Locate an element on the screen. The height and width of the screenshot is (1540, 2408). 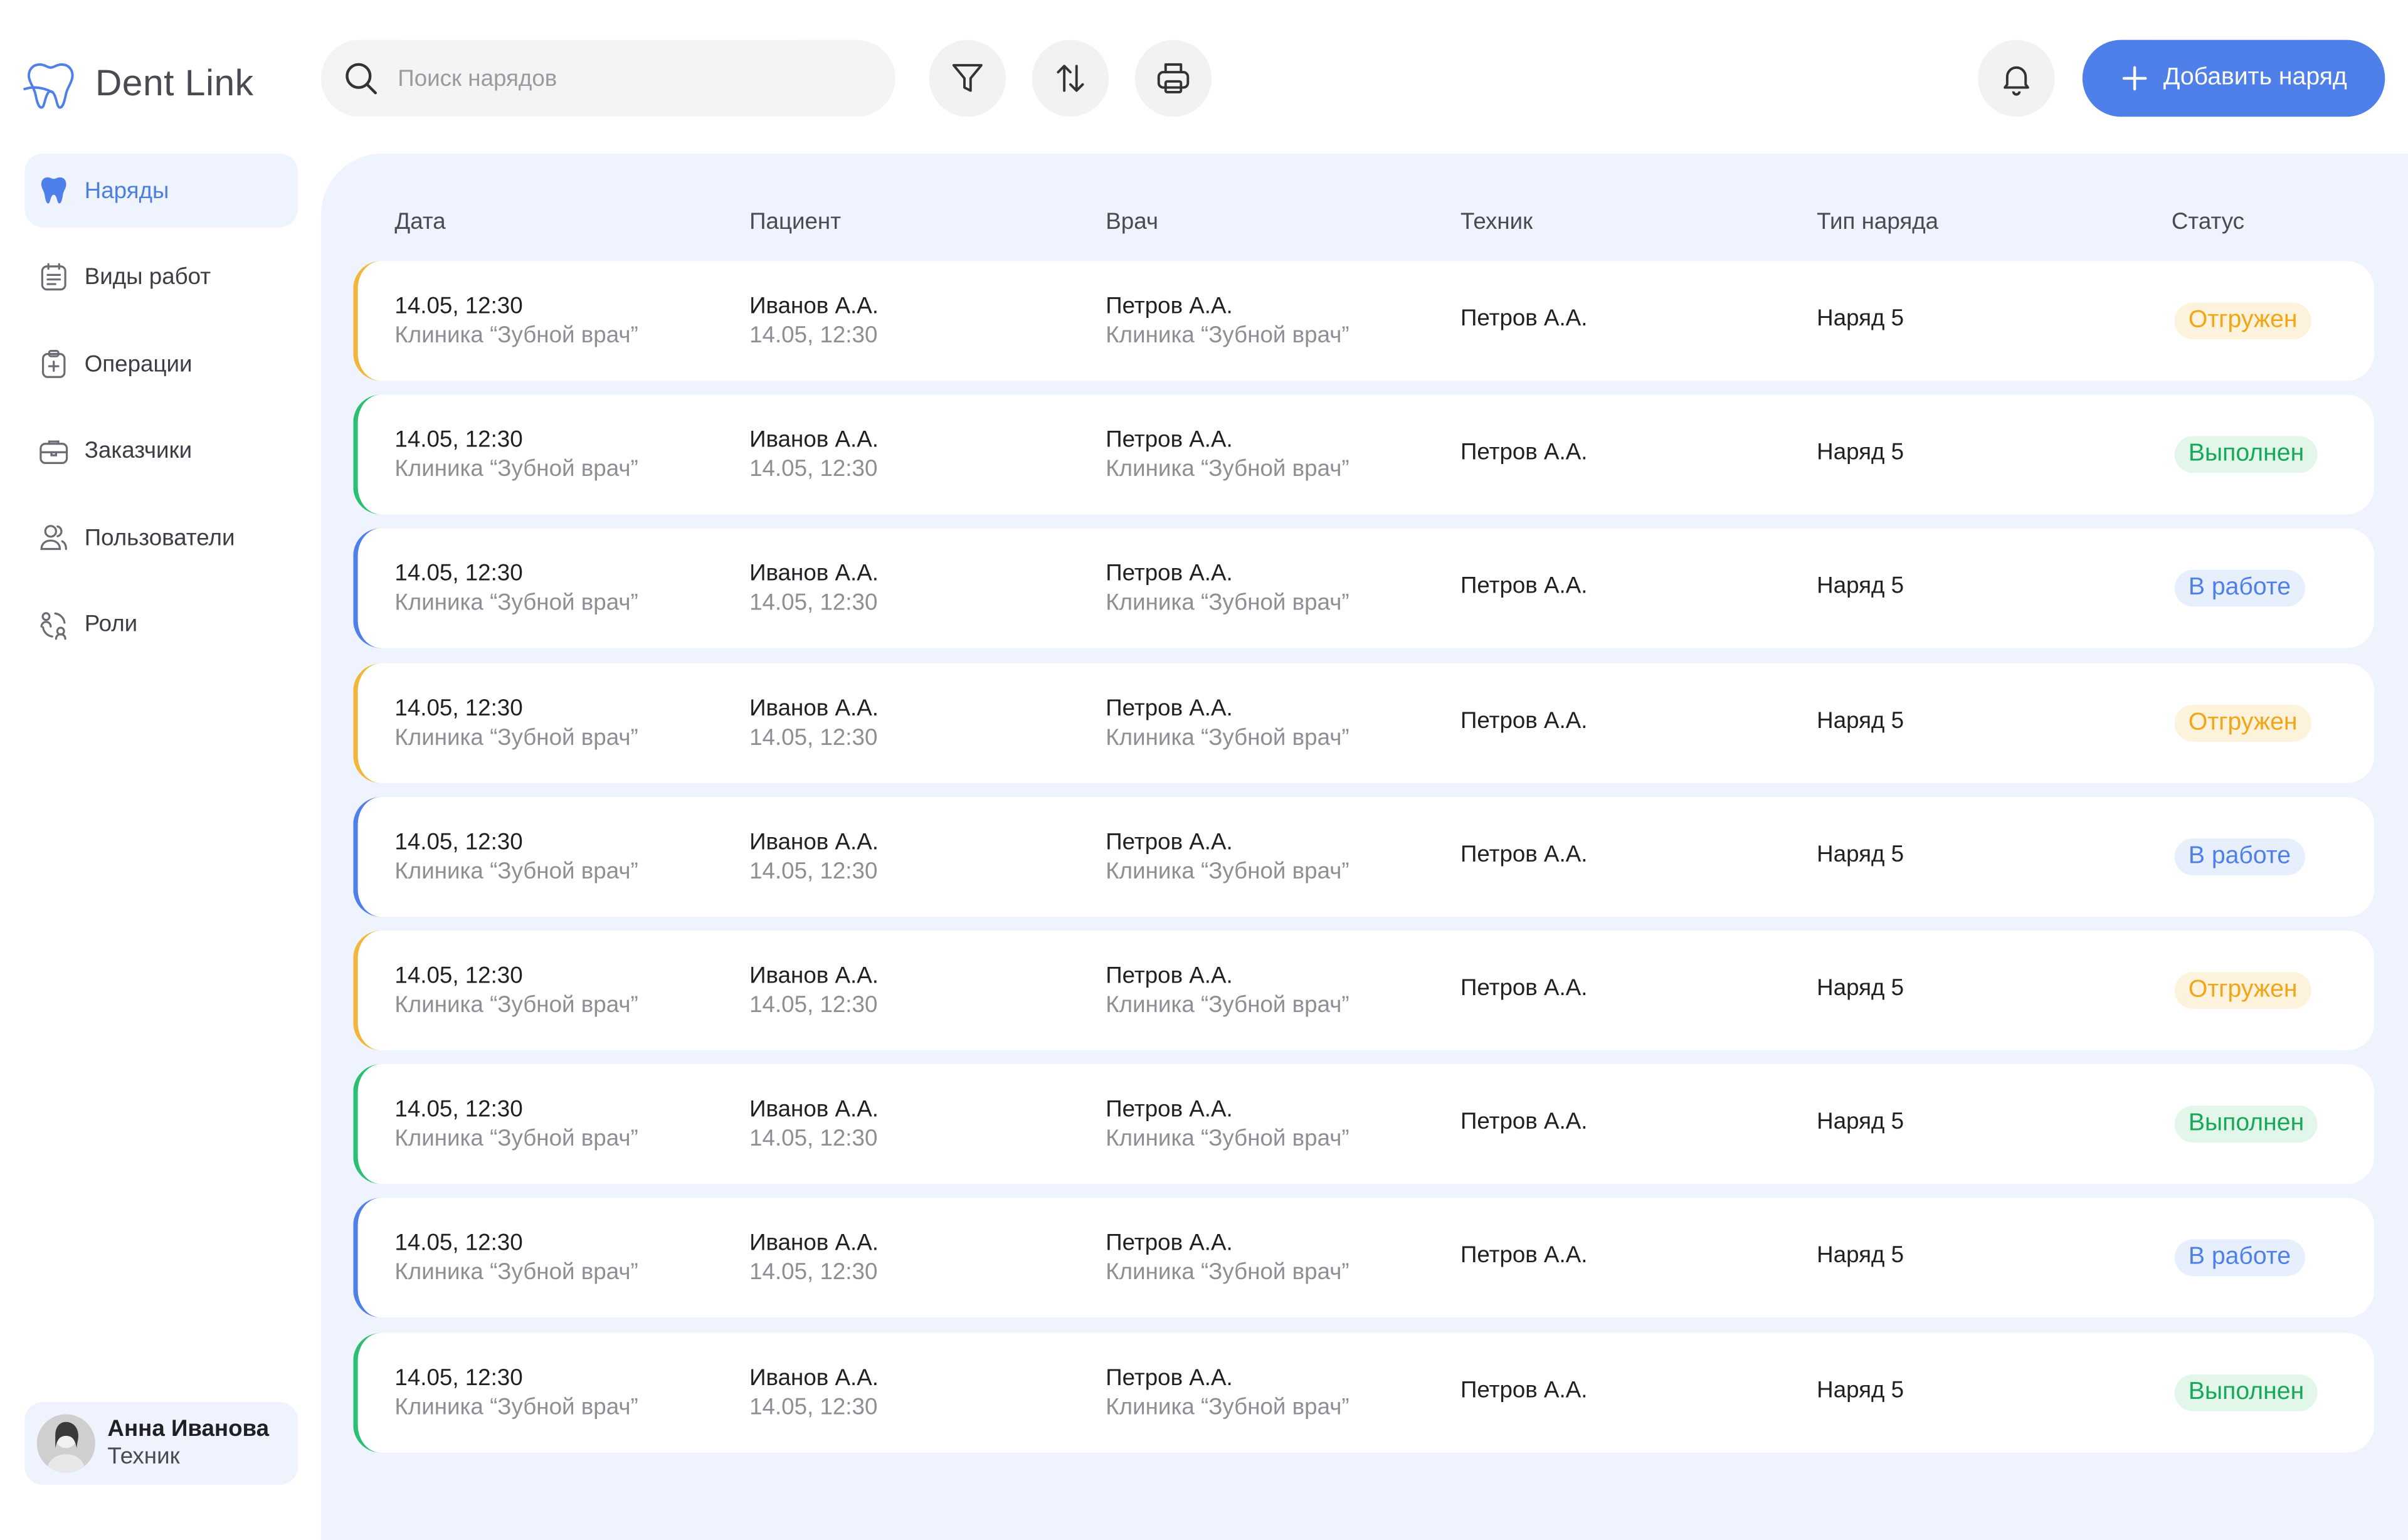
column-header-date: Дата is located at coordinates (419, 222).